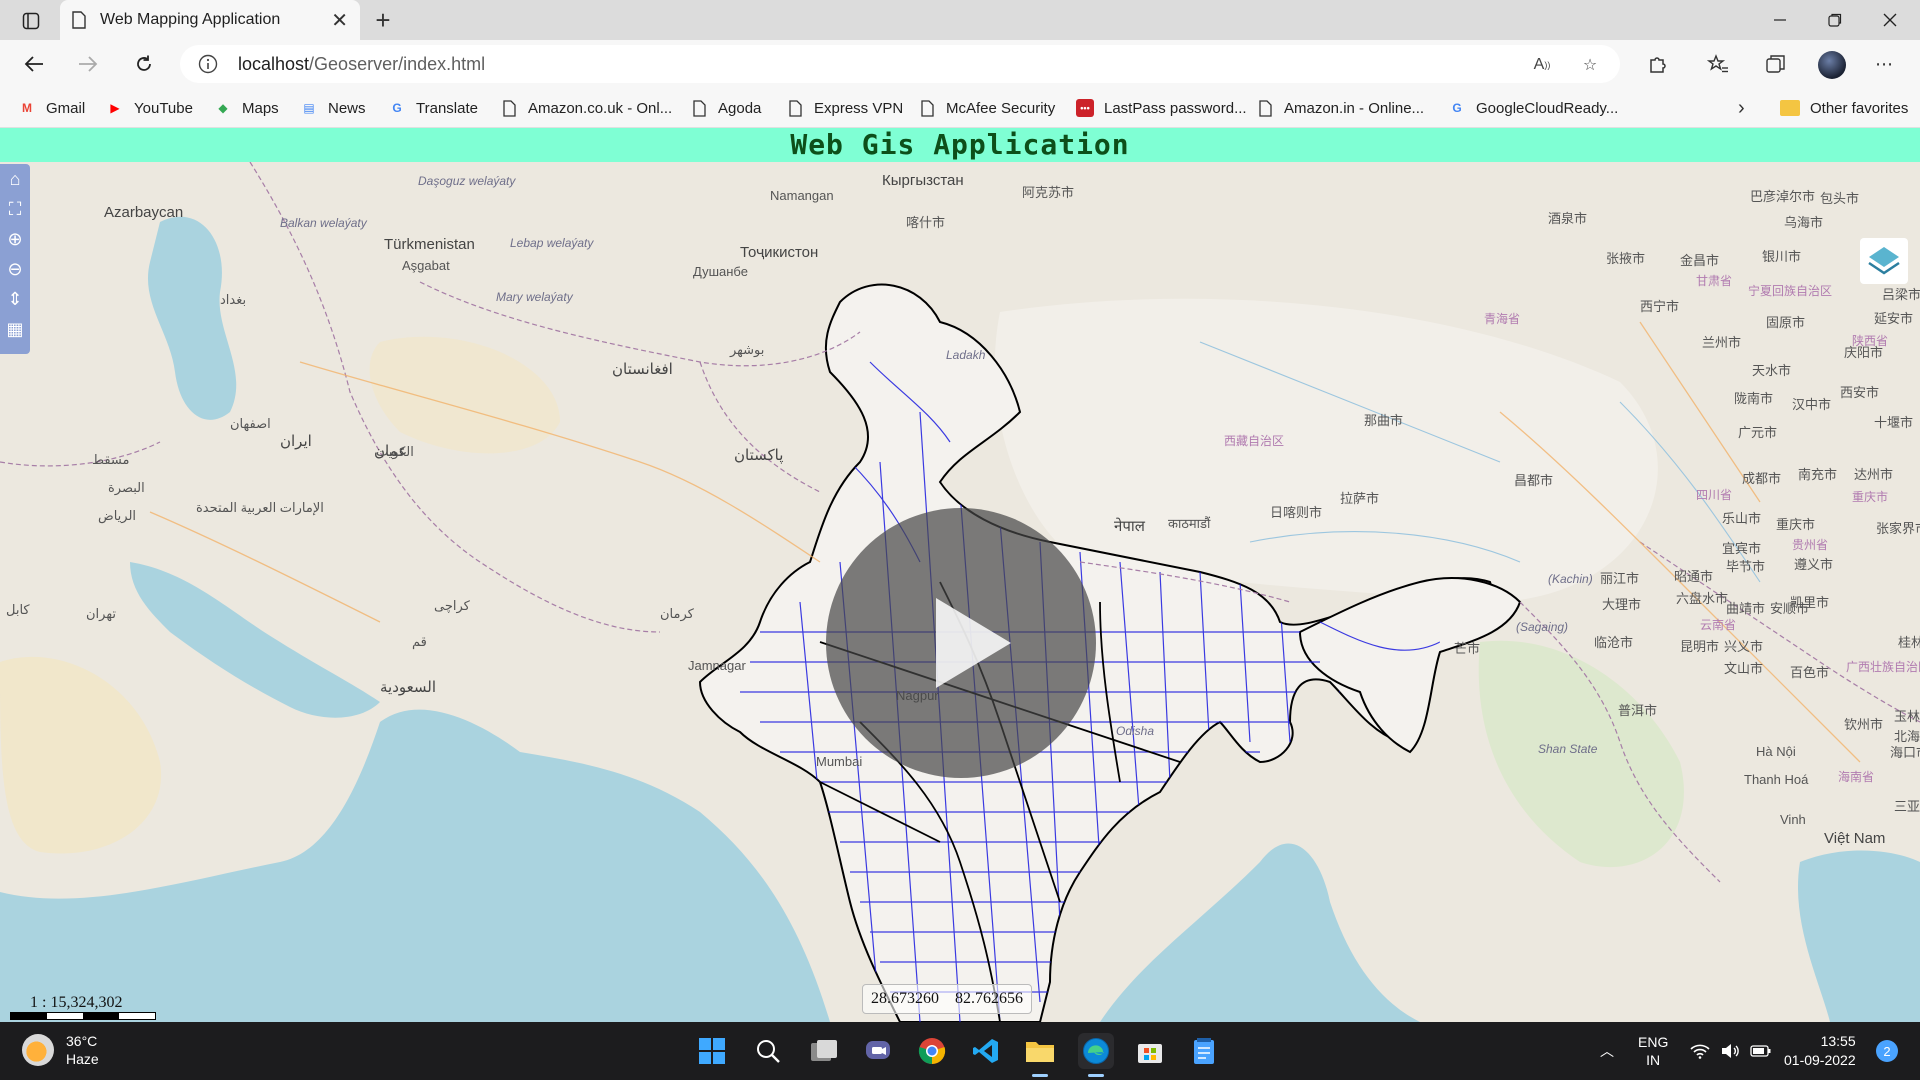 Image resolution: width=1920 pixels, height=1080 pixels. Describe the element at coordinates (1746, 566) in the screenshot. I see `map-place-label: 毕节市` at that location.